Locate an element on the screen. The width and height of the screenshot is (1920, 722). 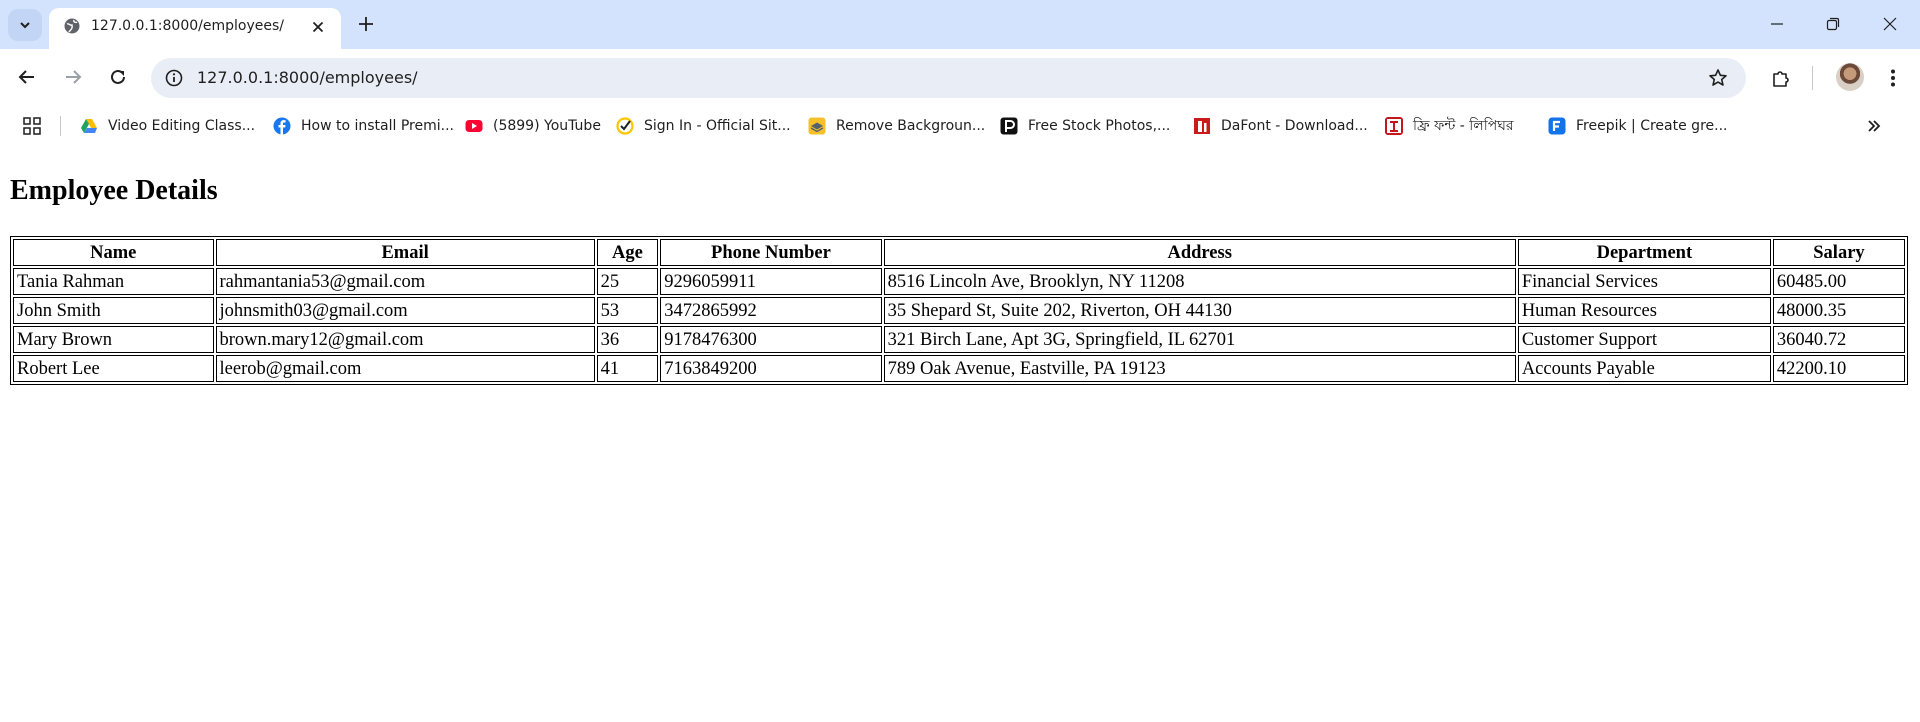
chevron-down-icon is located at coordinates (25, 25).